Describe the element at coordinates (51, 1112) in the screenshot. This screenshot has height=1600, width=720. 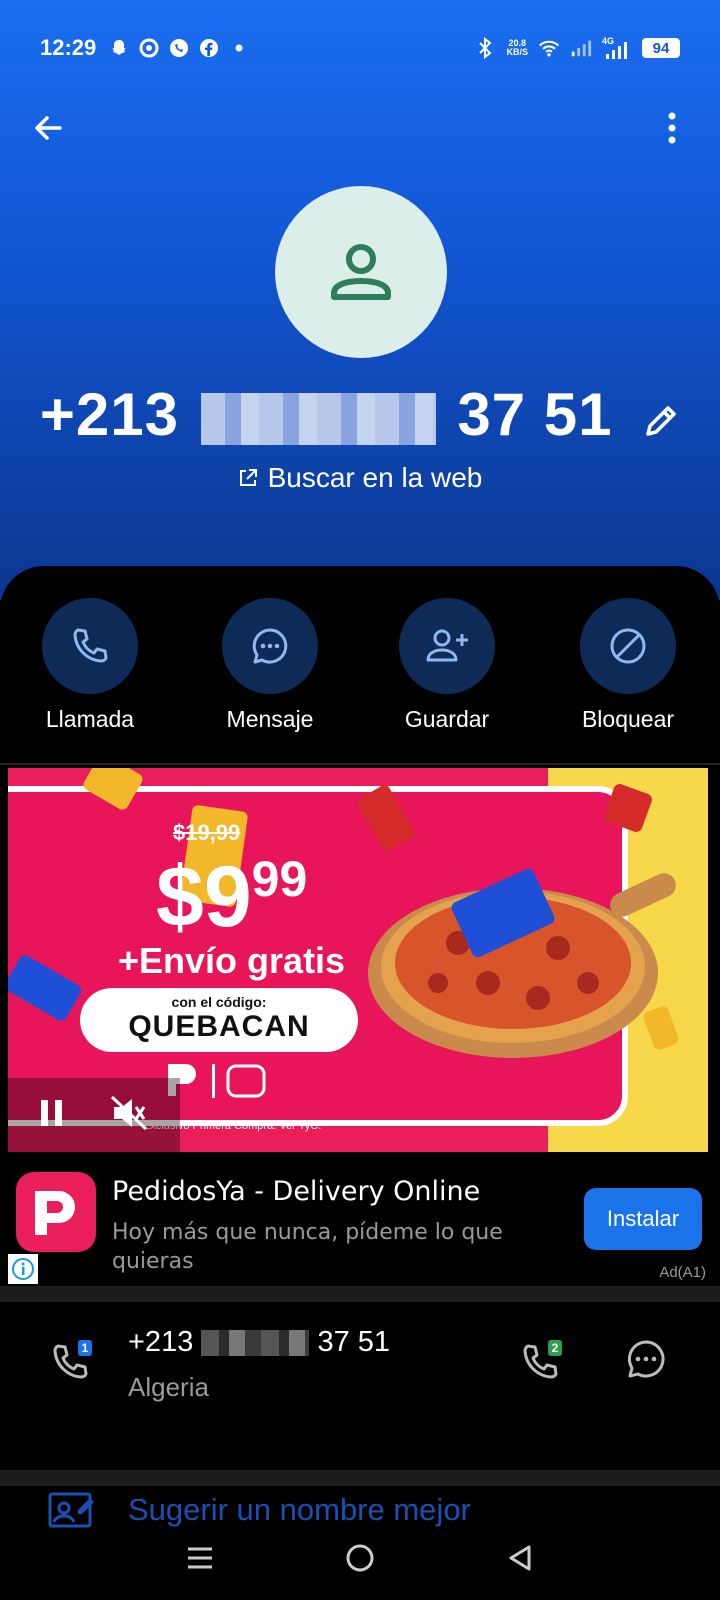
I see `pause-icon` at that location.